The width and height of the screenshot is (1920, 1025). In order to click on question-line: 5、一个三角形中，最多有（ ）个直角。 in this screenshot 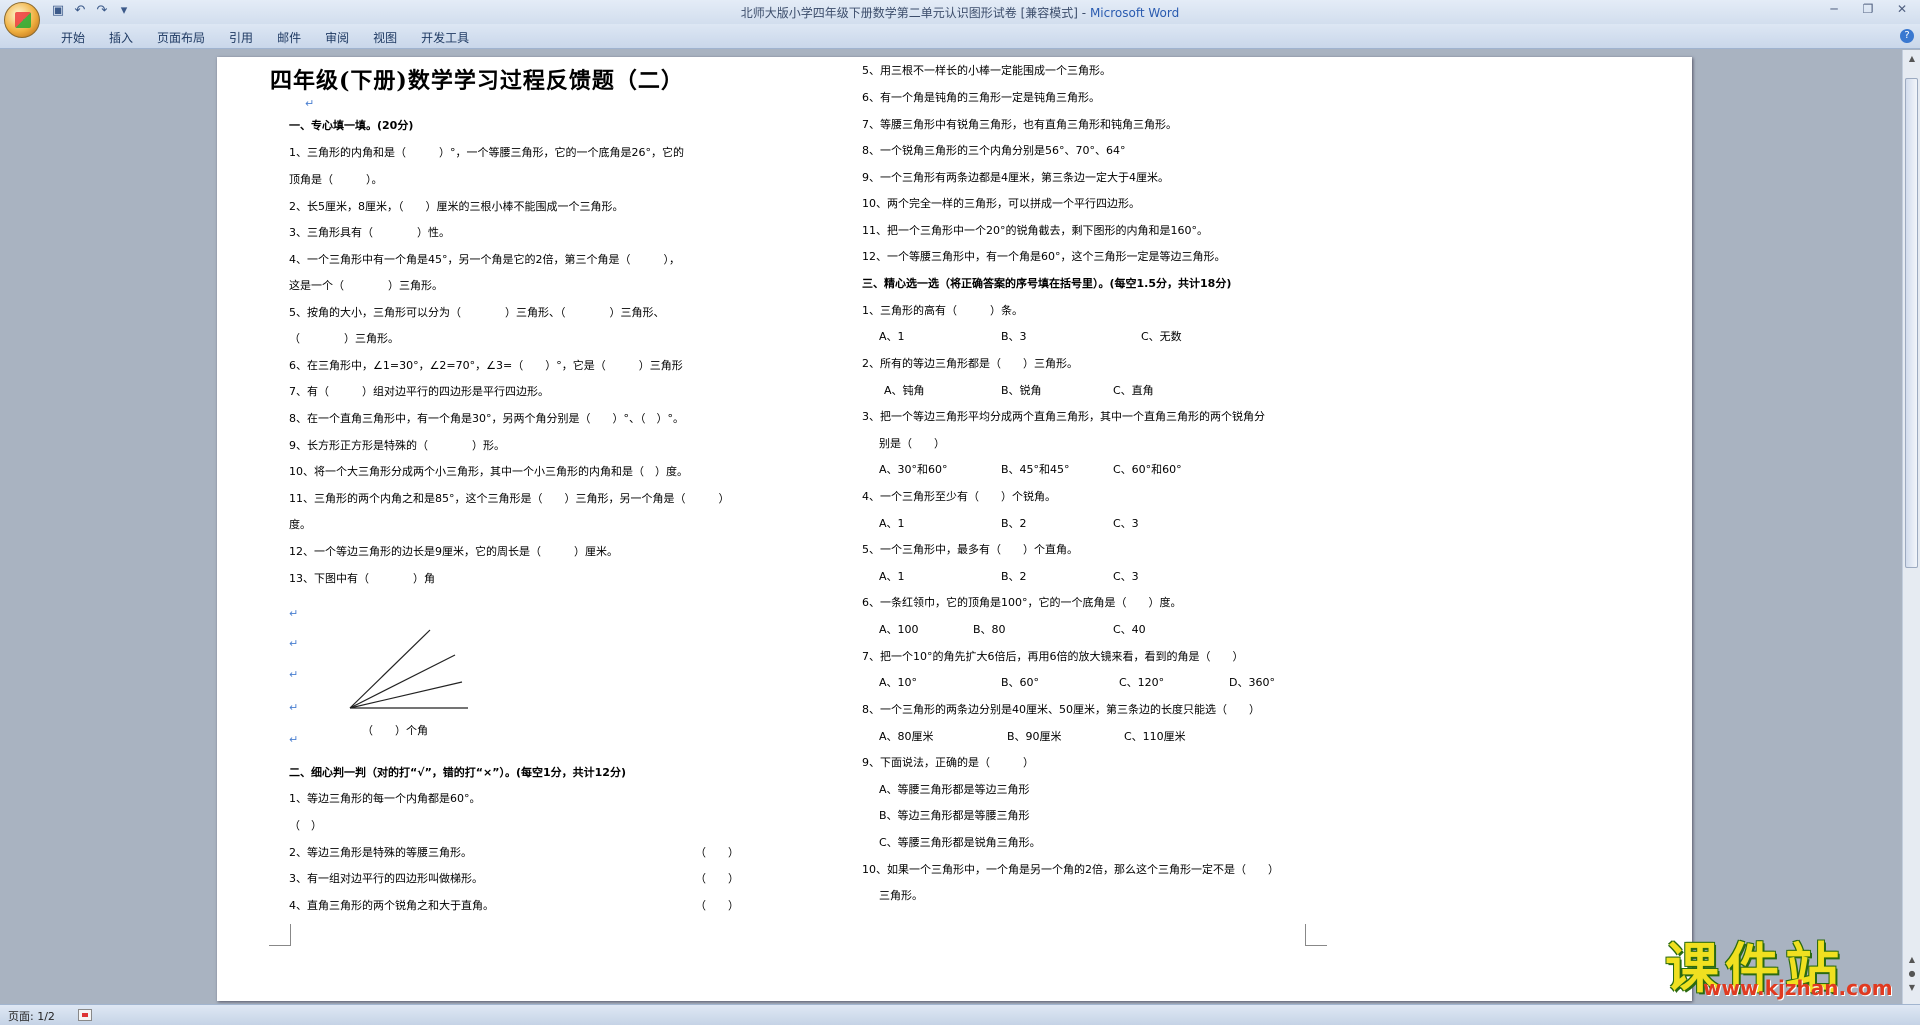, I will do `click(970, 549)`.